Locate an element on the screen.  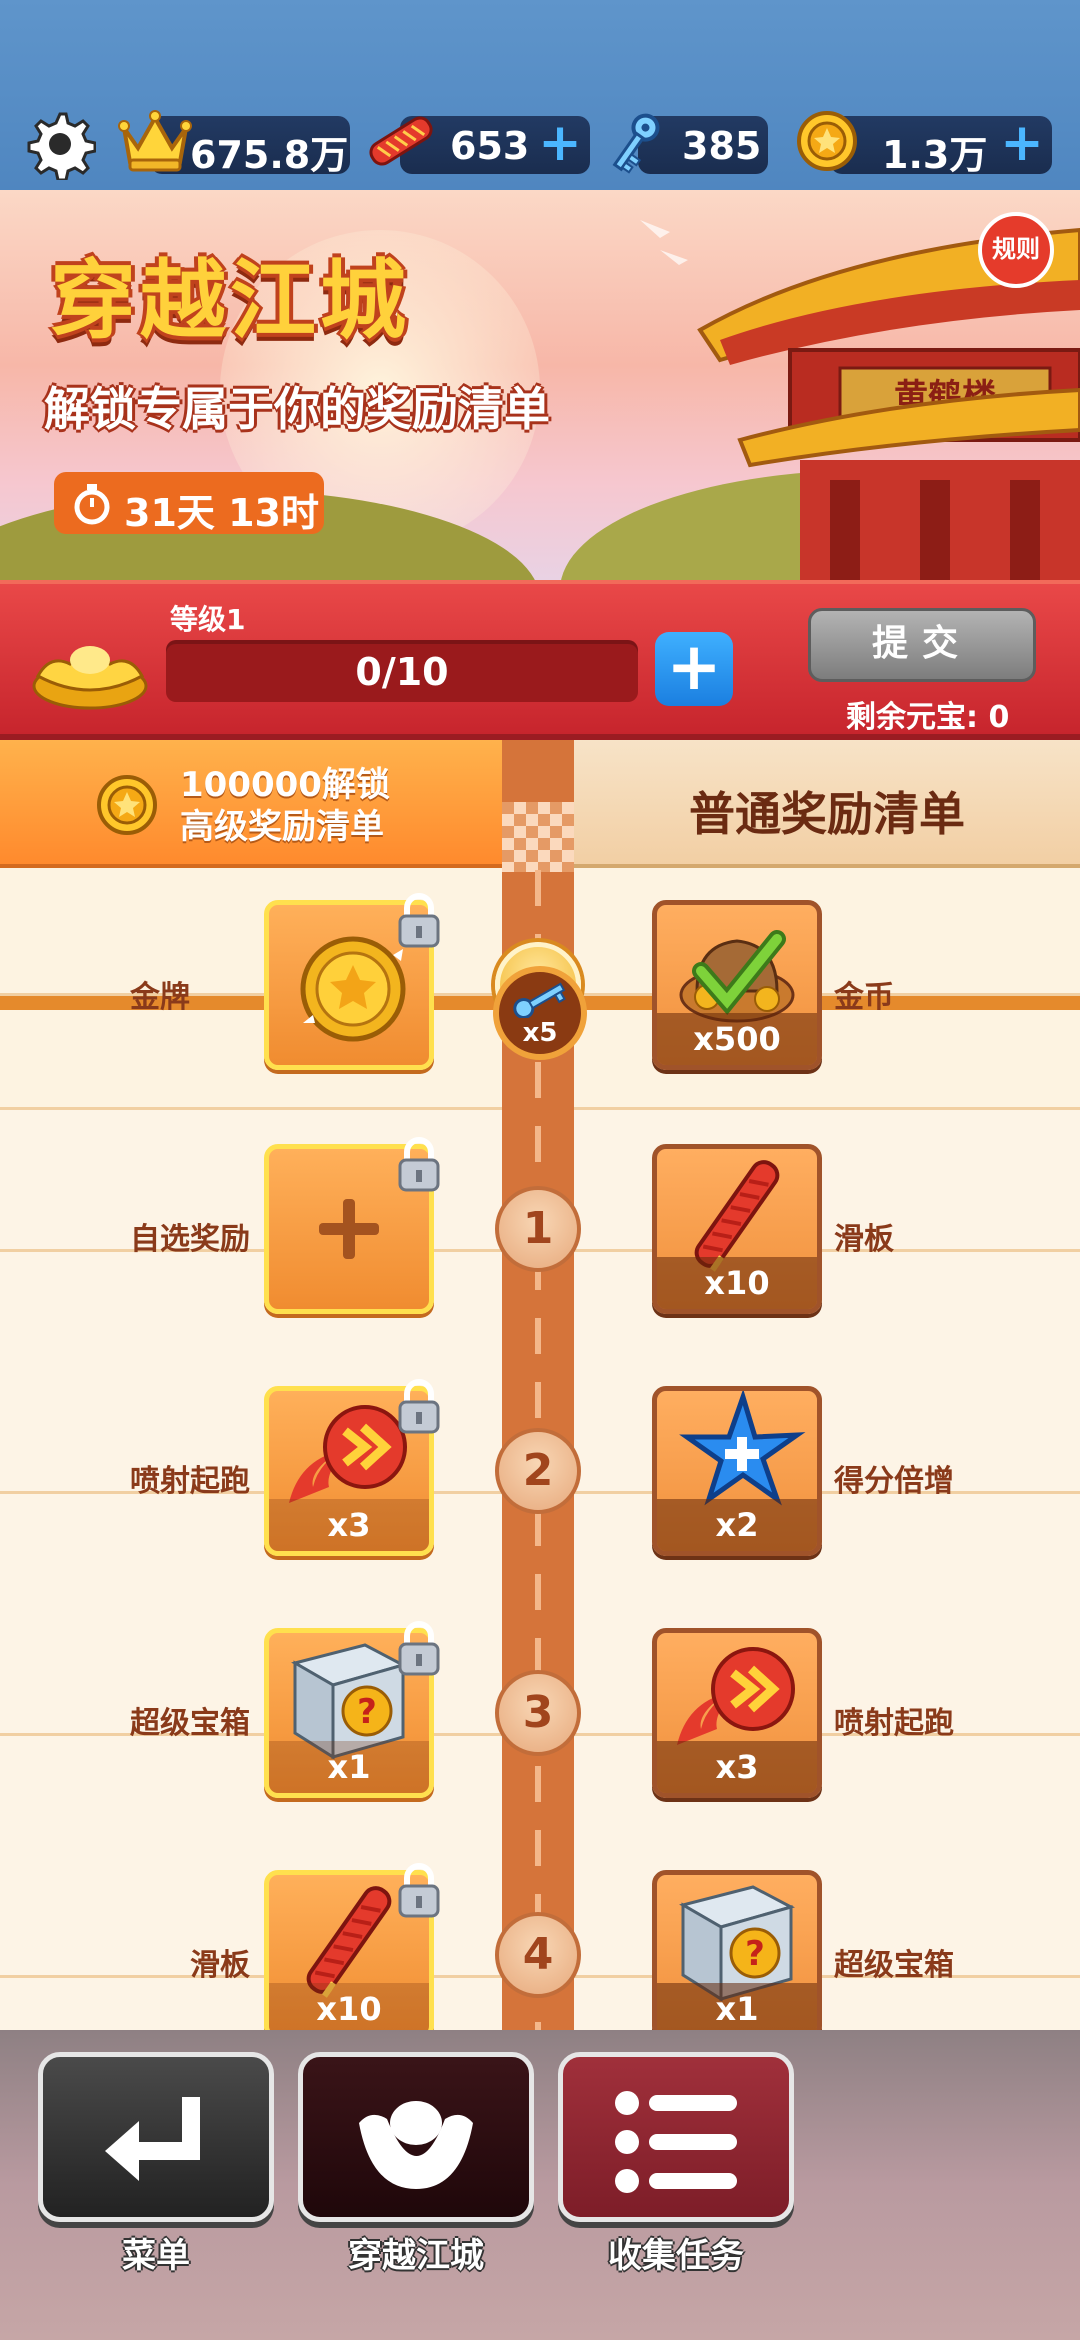
coins-value: 1.3万 is located at coordinates (935, 155).